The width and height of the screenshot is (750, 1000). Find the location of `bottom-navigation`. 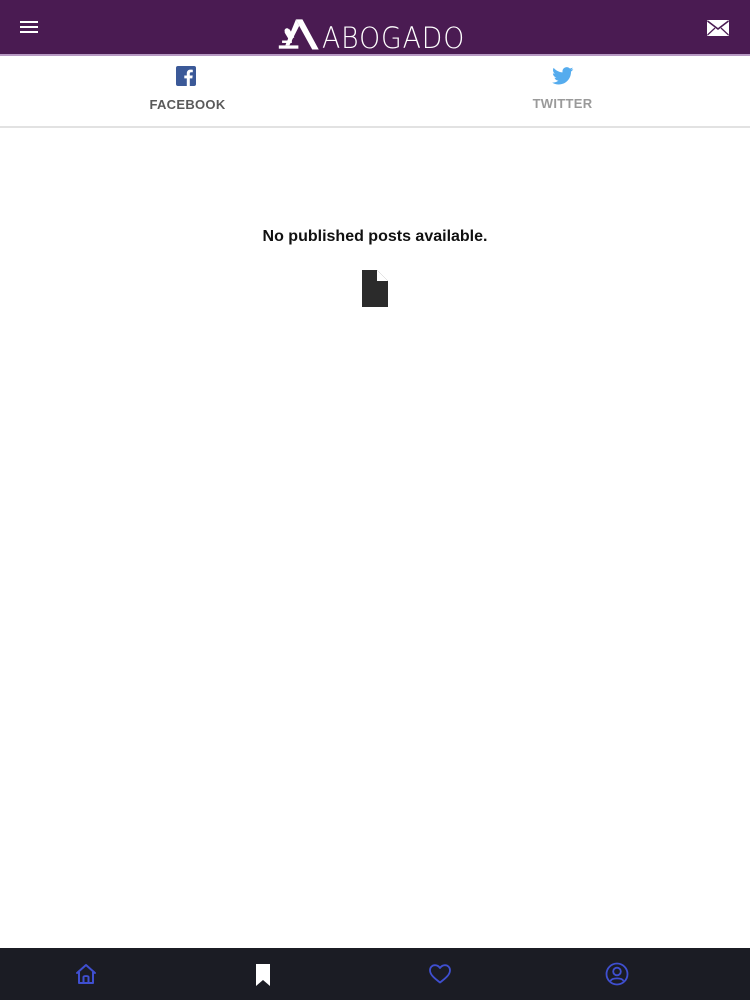

bottom-navigation is located at coordinates (375, 974).